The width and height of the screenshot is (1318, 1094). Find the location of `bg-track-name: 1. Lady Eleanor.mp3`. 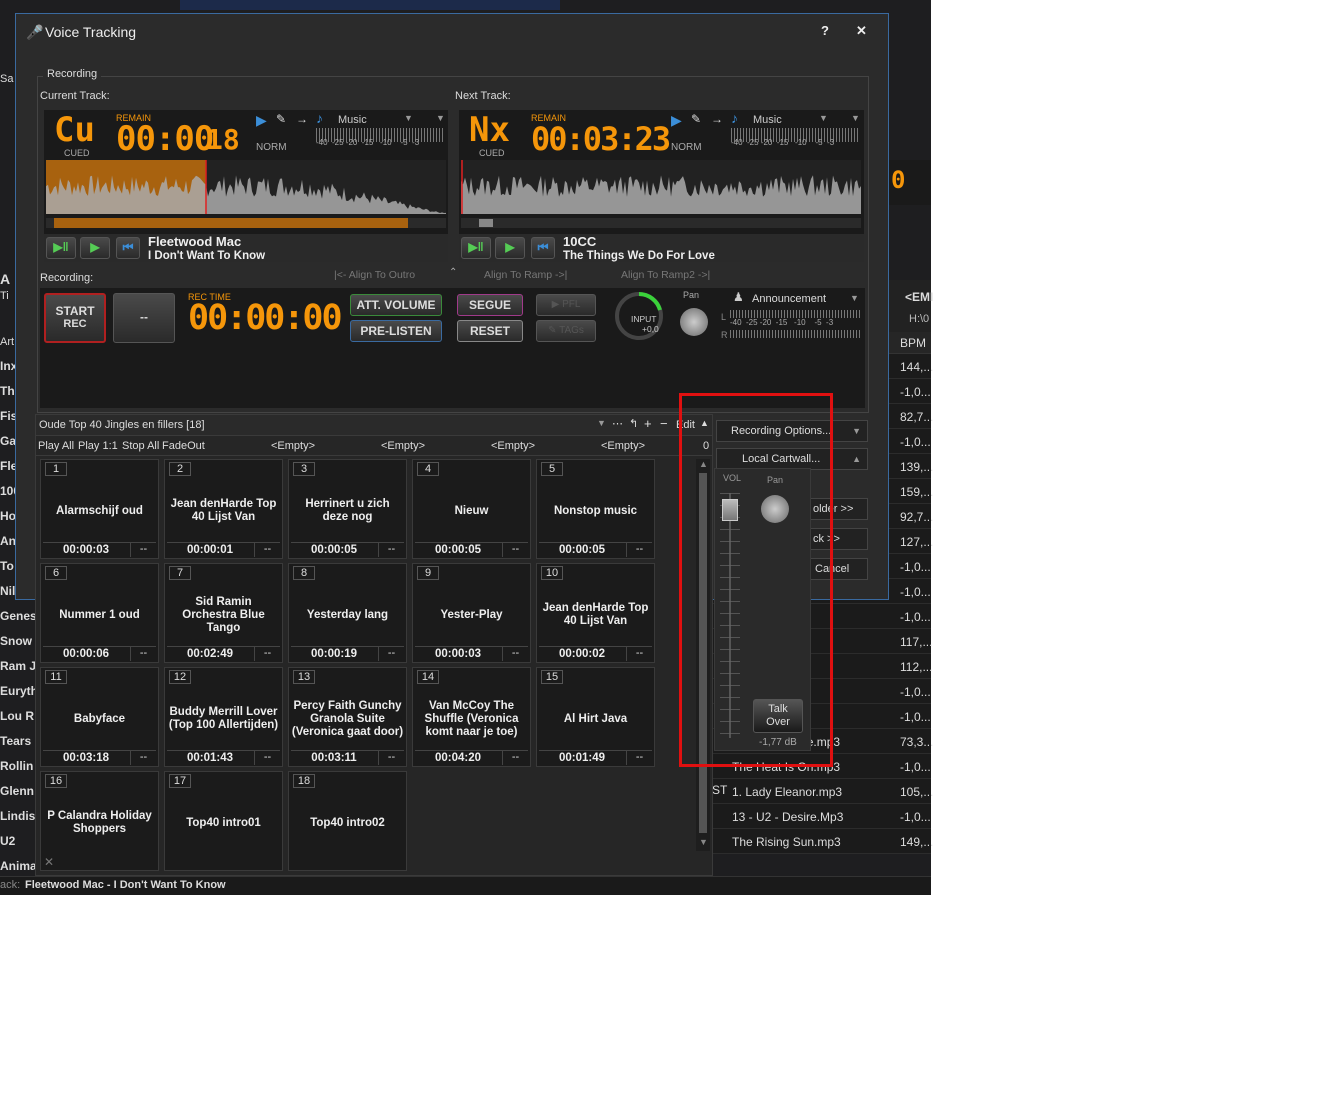

bg-track-name: 1. Lady Eleanor.mp3 is located at coordinates (787, 792).